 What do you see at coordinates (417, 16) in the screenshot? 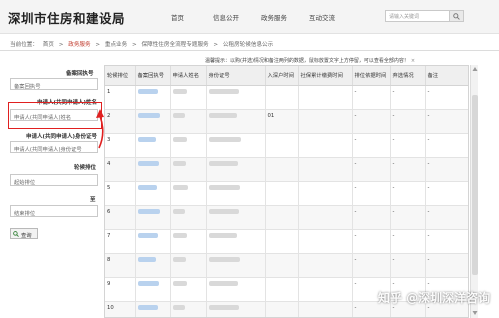
I see `search-input: 请输入关键词` at bounding box center [417, 16].